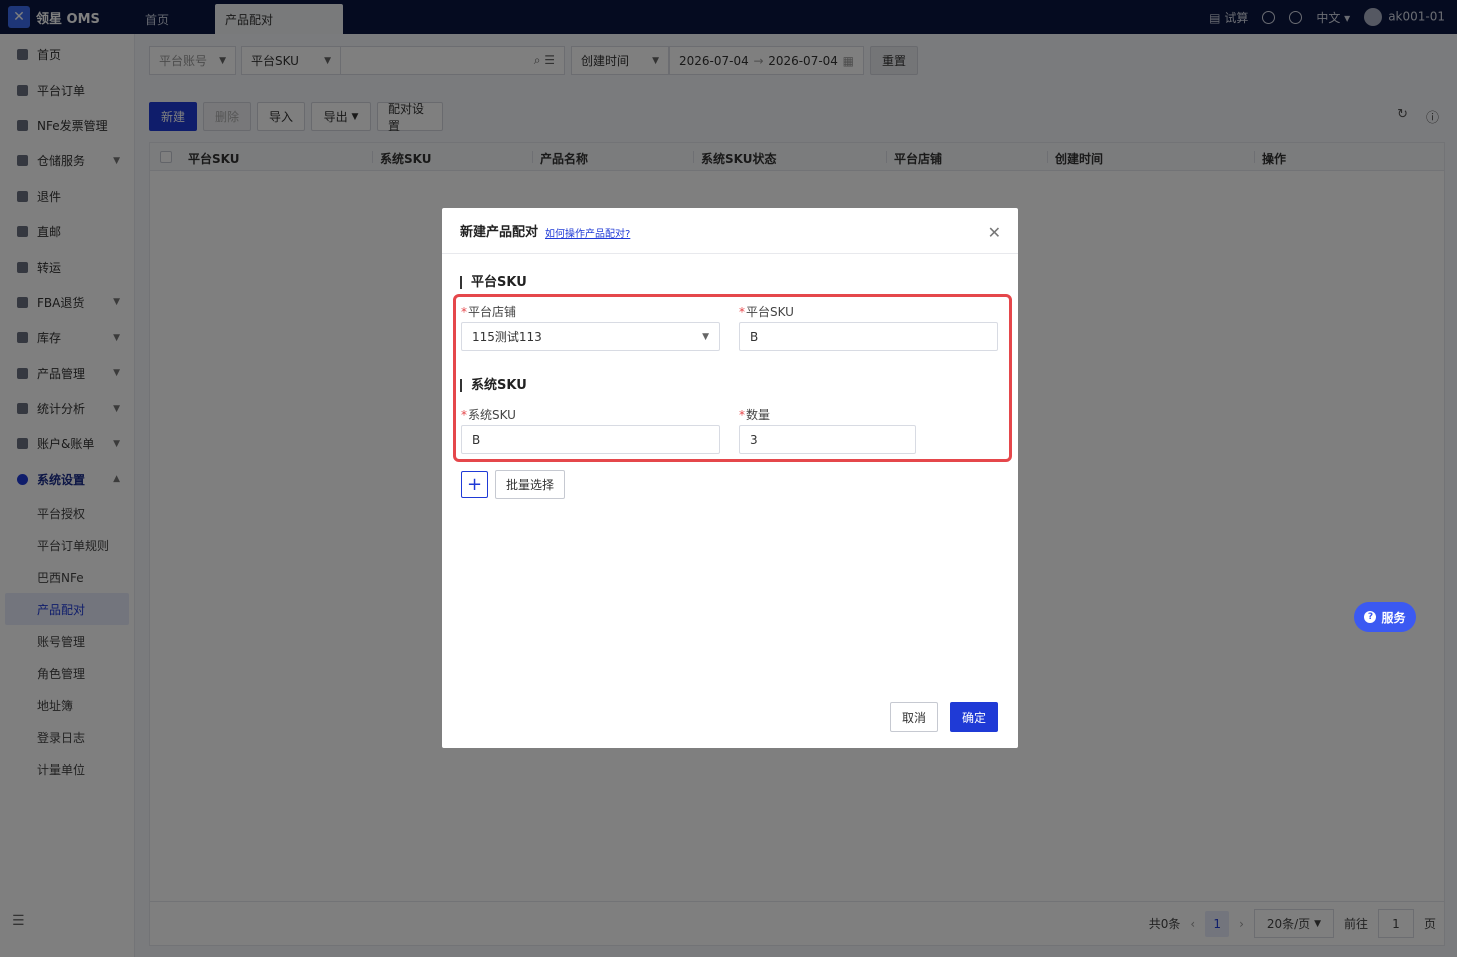  I want to click on store-value: 115测试113, so click(507, 337).